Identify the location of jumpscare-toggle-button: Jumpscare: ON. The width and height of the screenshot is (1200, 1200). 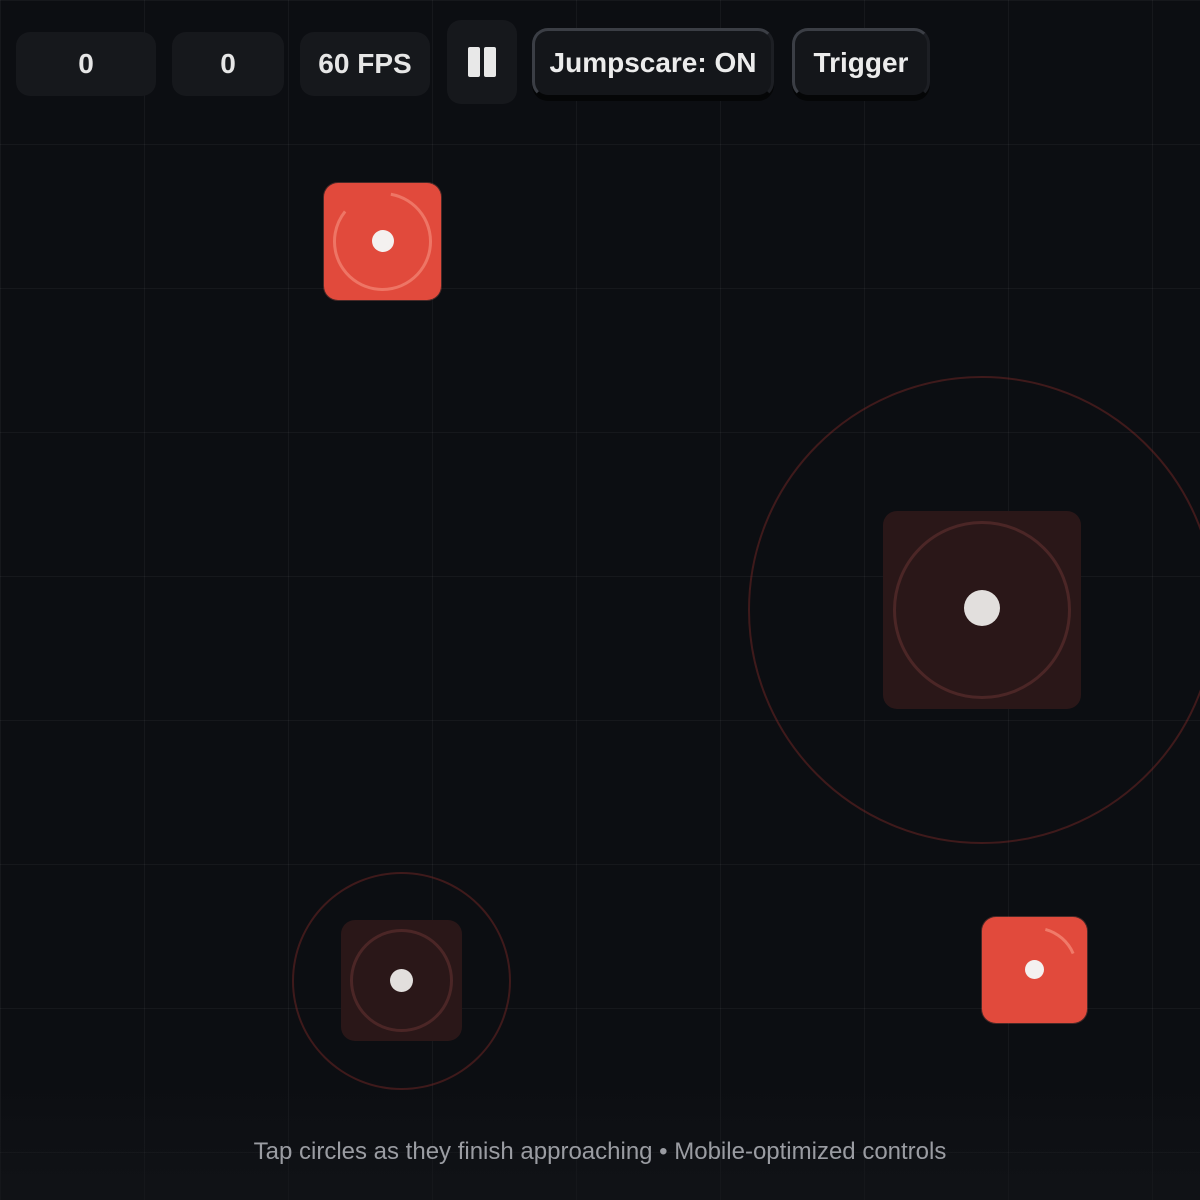
(653, 63).